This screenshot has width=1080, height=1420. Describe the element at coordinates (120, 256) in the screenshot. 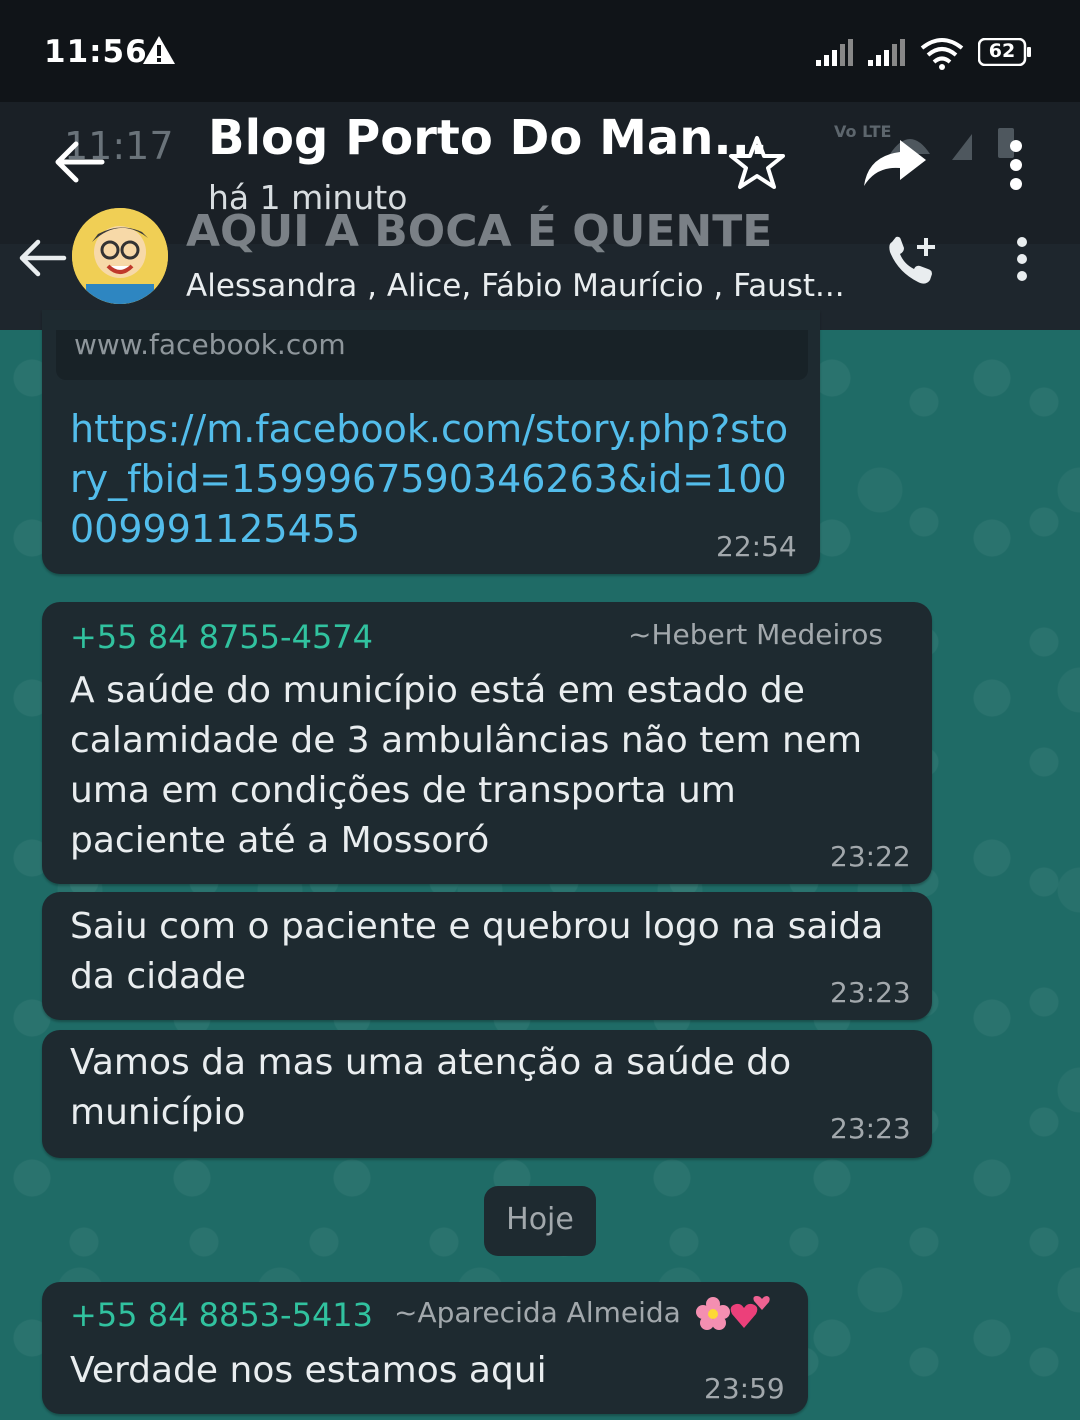

I see `group-avatar` at that location.